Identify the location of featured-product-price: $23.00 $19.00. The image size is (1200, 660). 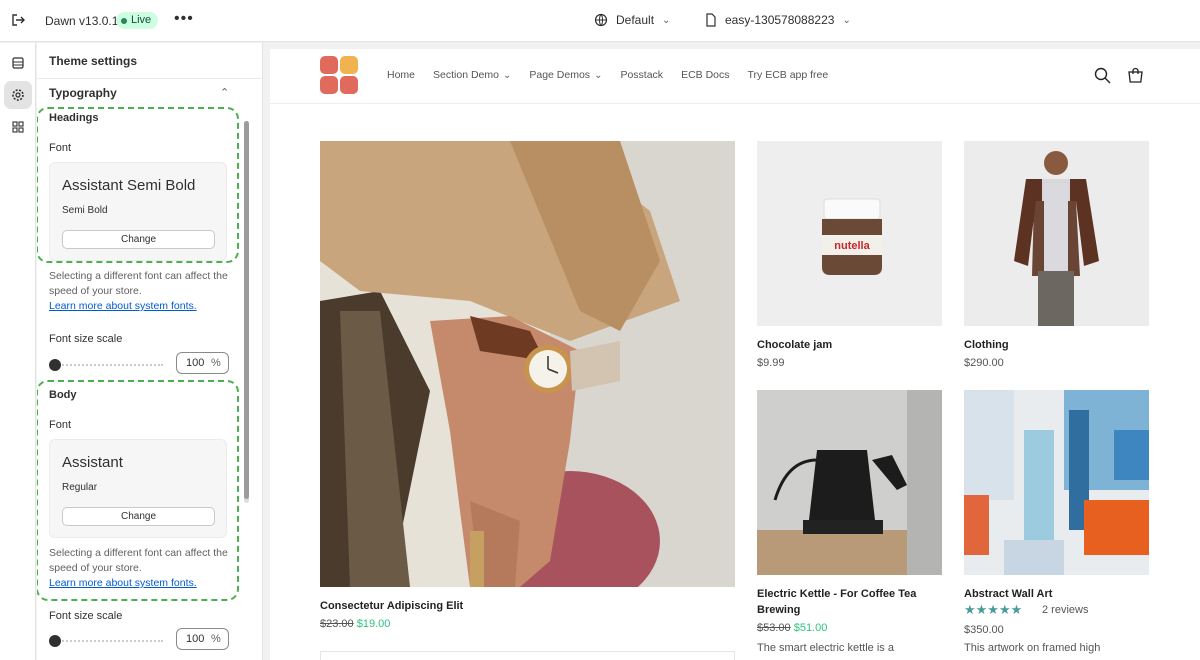
(355, 624).